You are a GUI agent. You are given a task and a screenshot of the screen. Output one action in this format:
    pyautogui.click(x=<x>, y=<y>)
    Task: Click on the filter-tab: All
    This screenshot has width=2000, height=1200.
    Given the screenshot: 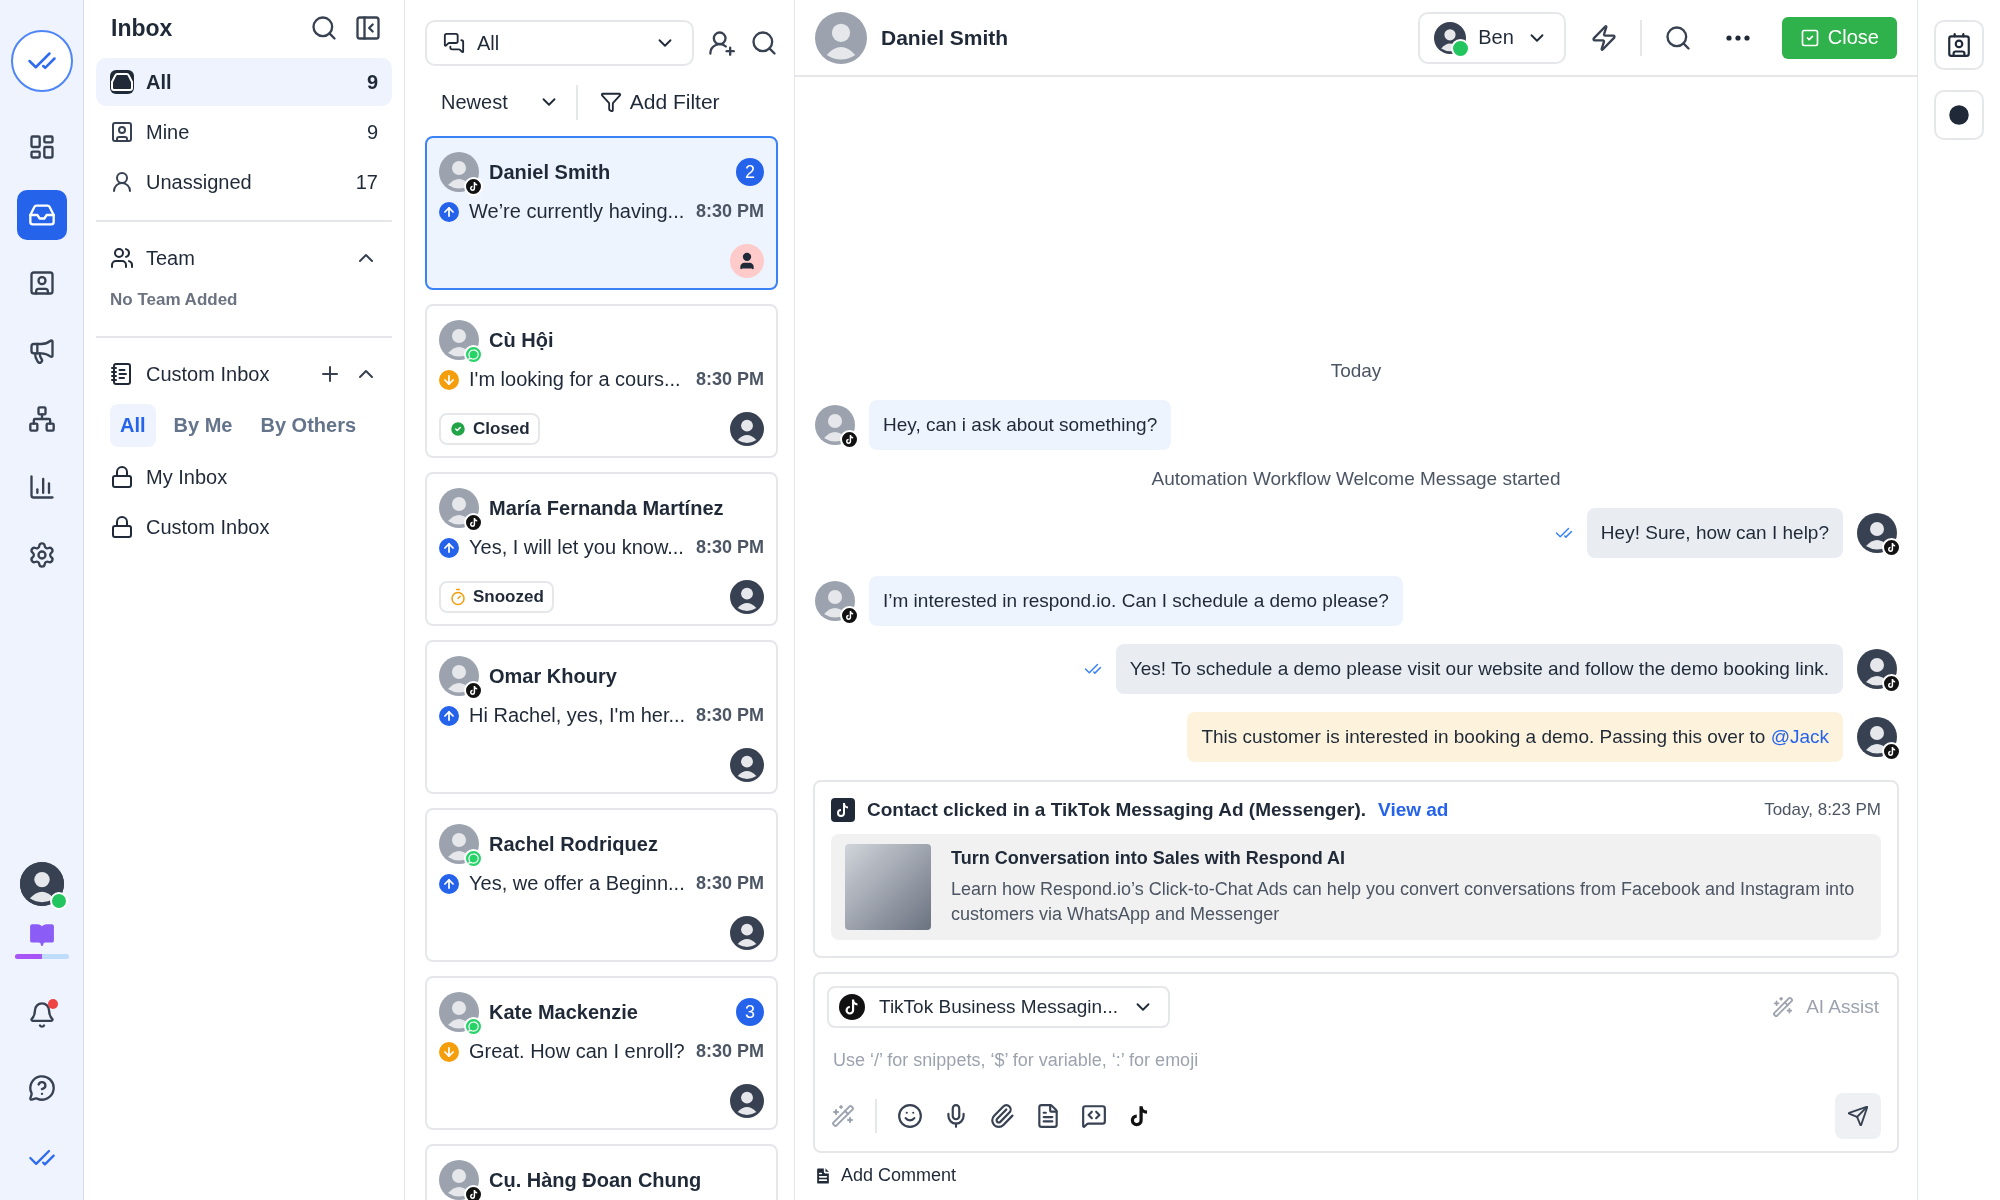 What is the action you would take?
    pyautogui.click(x=133, y=425)
    